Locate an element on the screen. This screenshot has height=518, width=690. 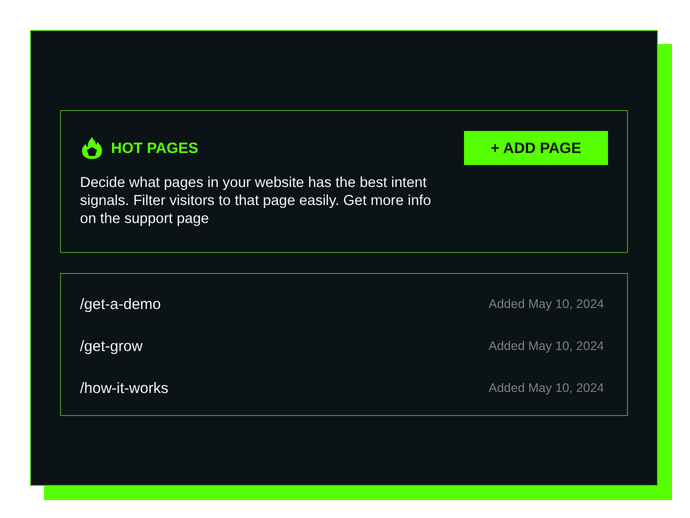
page-path: /get-a-demo is located at coordinates (120, 304).